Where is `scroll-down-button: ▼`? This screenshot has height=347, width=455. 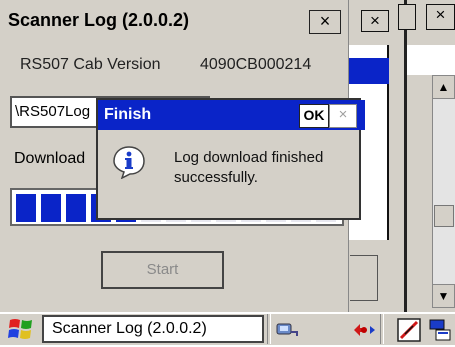
scroll-down-button: ▼ is located at coordinates (443, 296).